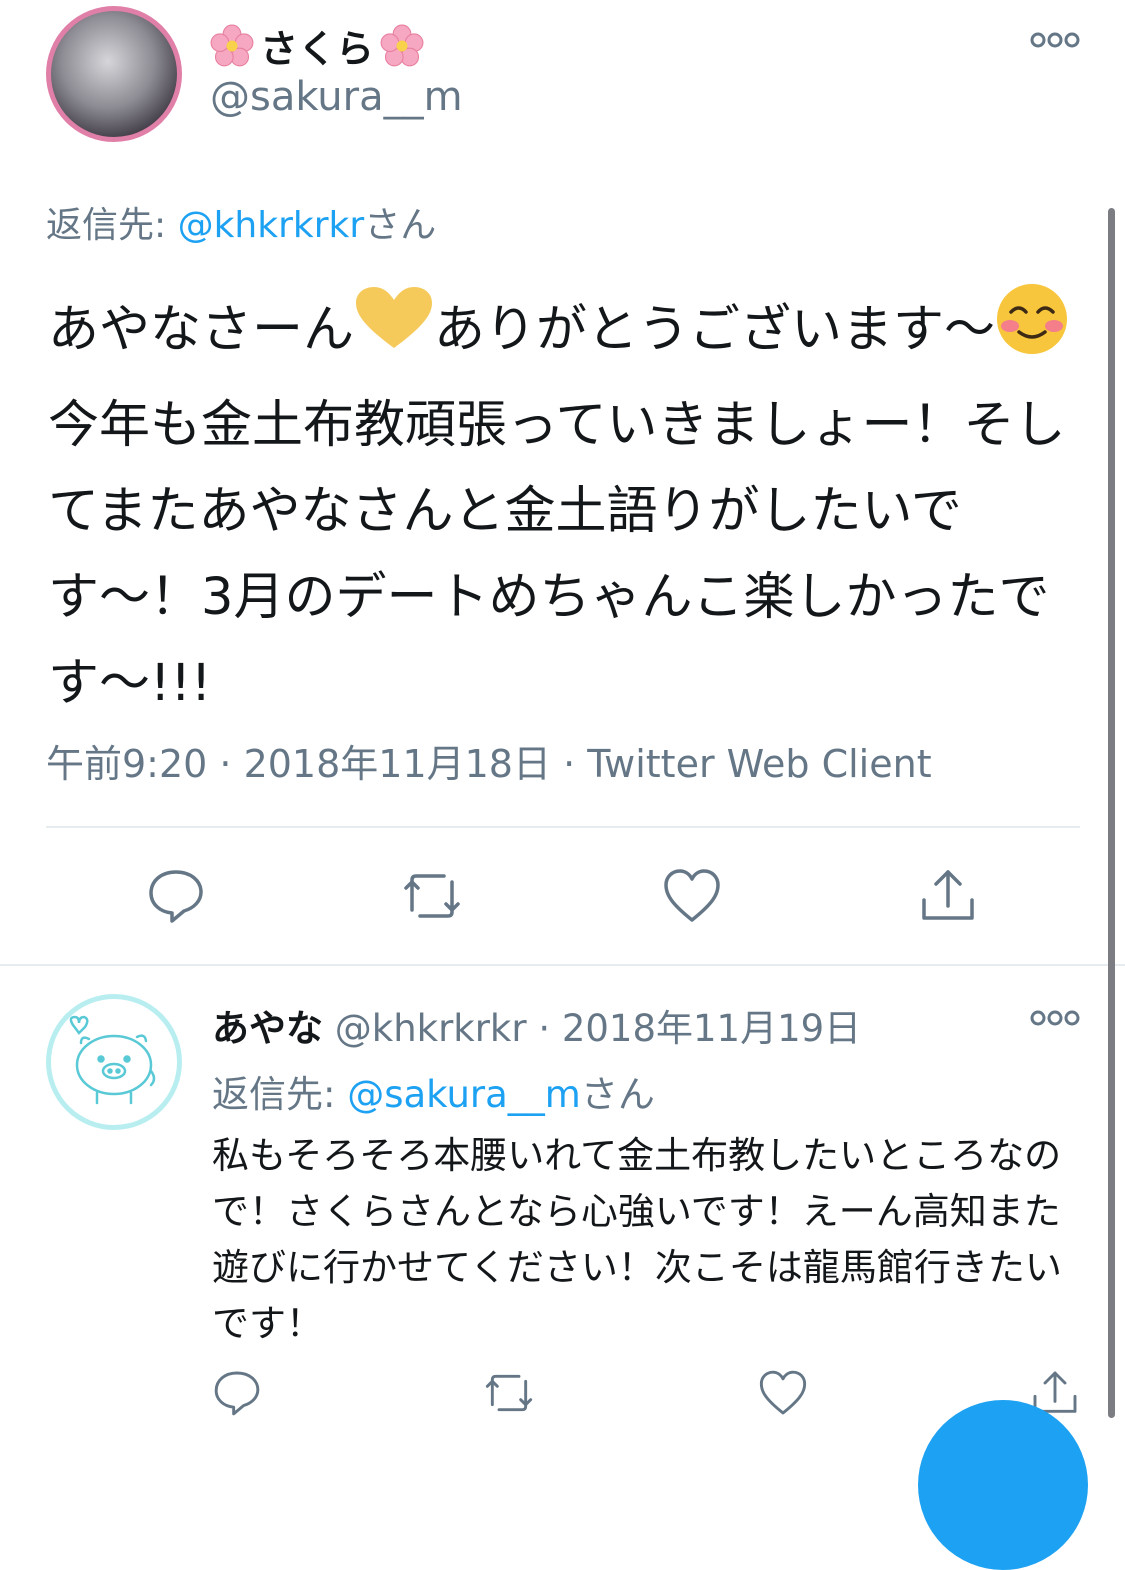  Describe the element at coordinates (699, 1028) in the screenshot. I see `reply-date: · 2018年11月19日` at that location.